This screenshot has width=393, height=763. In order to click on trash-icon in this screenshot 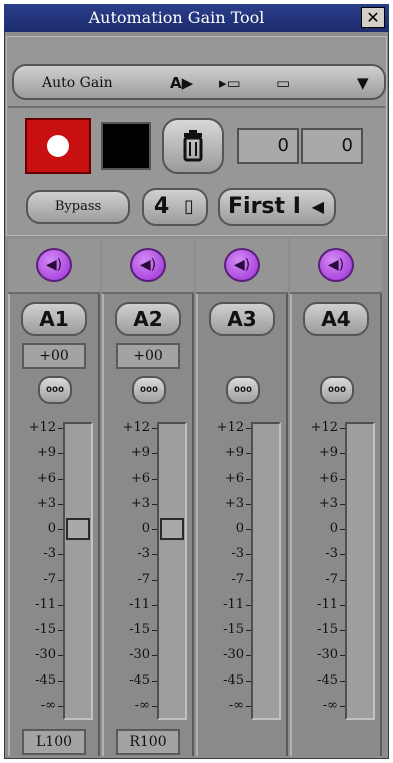, I will do `click(193, 146)`.